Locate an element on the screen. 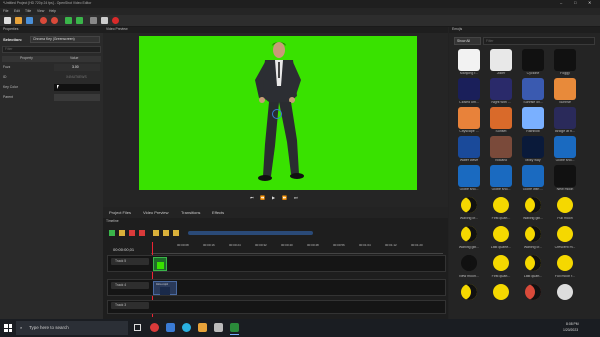  clip is located at coordinates (160, 264).